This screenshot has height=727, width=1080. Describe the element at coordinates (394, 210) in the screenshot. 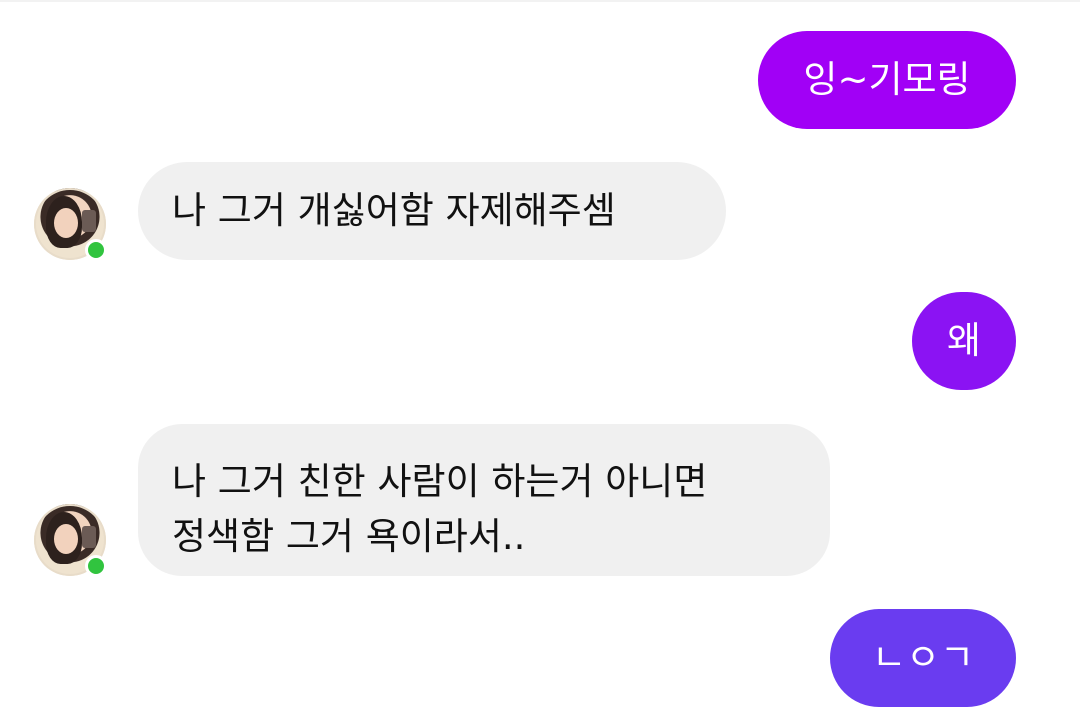

I see `message-text: 나 그거 개싫어함 자제해주셈` at that location.